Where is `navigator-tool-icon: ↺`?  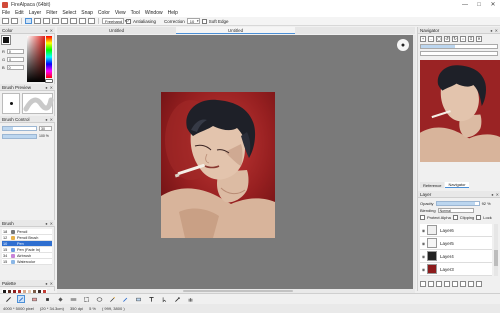
navigator-tool-icon: ↺ is located at coordinates (447, 39).